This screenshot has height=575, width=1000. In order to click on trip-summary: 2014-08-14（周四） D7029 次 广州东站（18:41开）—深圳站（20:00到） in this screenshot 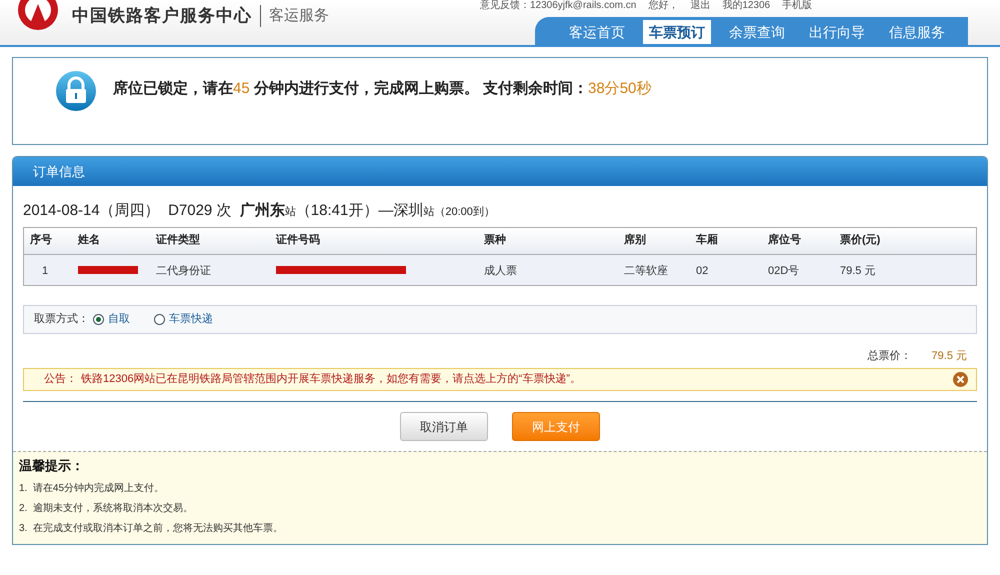, I will do `click(259, 211)`.